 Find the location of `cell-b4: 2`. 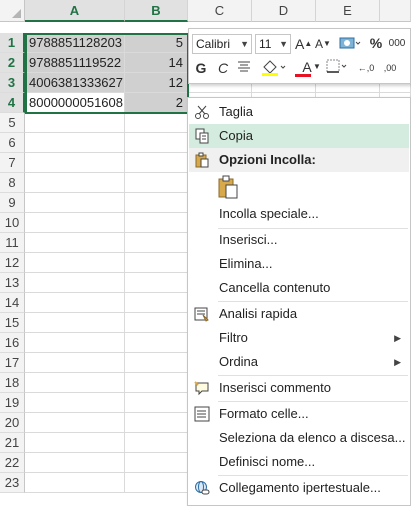

cell-b4: 2 is located at coordinates (156, 103).